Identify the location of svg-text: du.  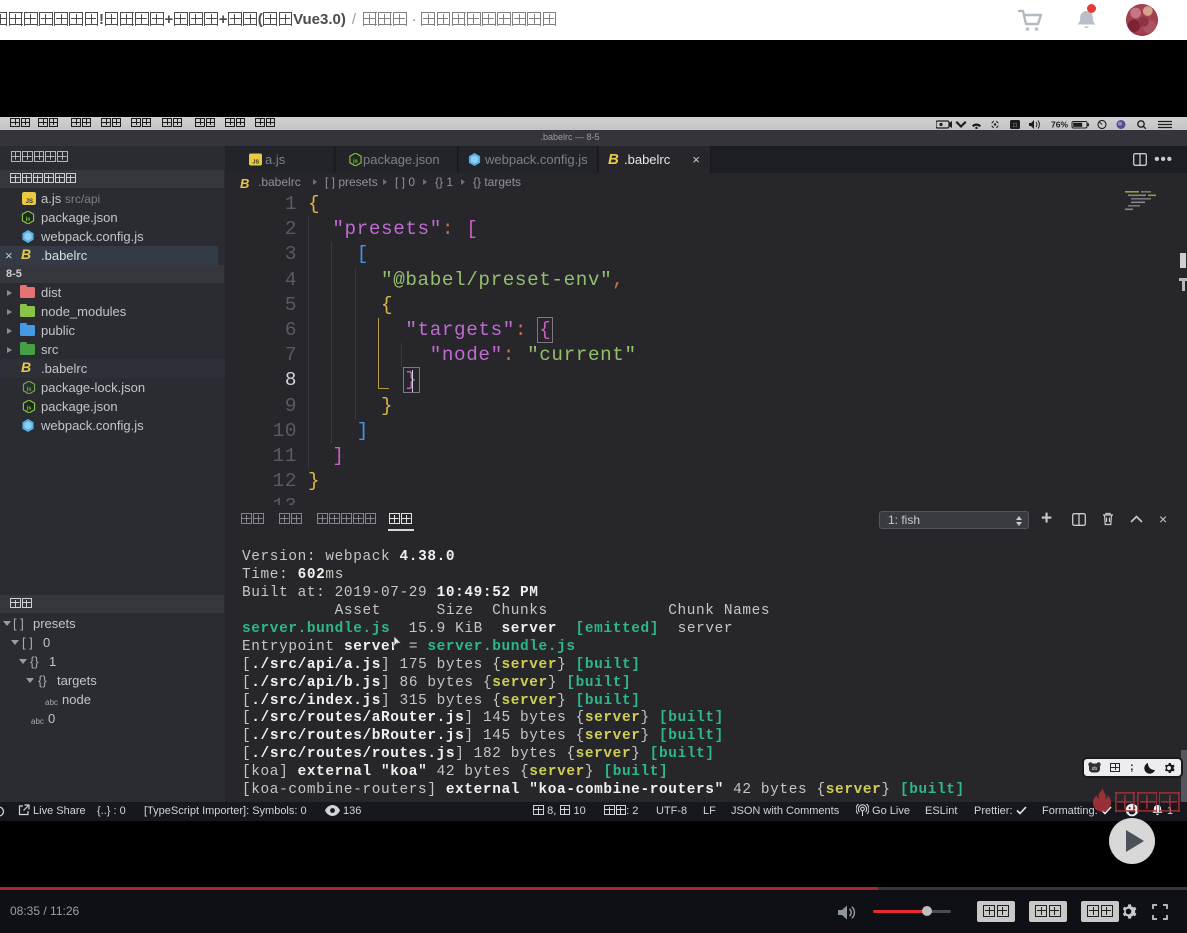
(1095, 769).